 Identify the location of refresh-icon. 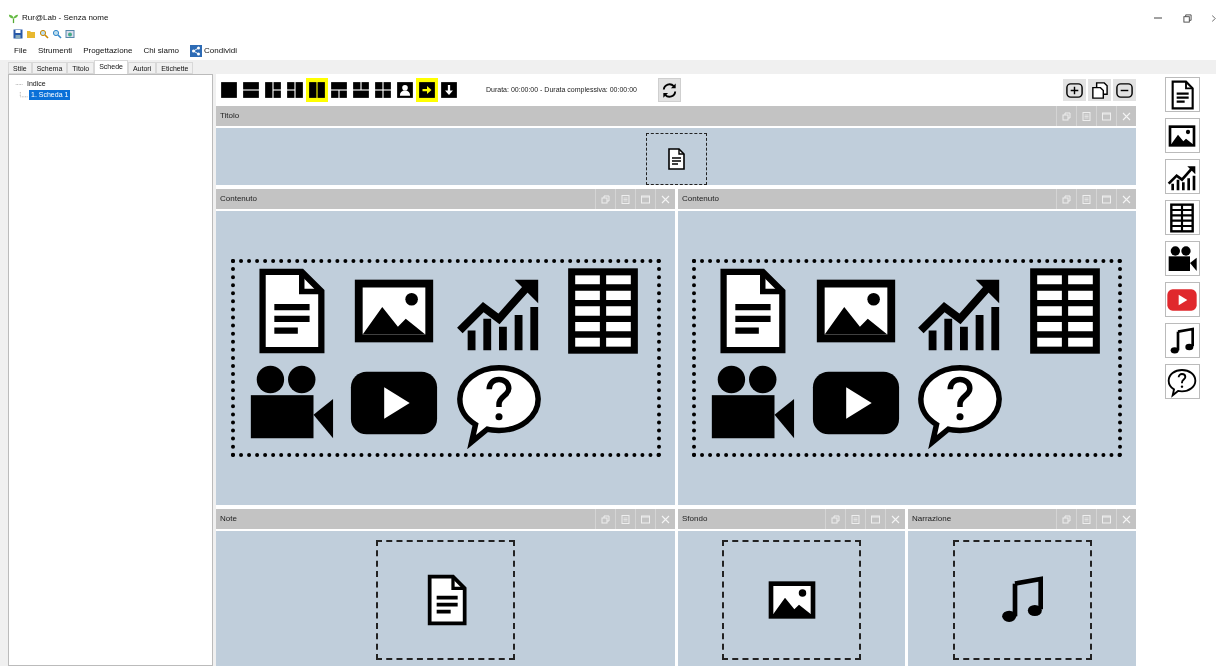
(669, 90).